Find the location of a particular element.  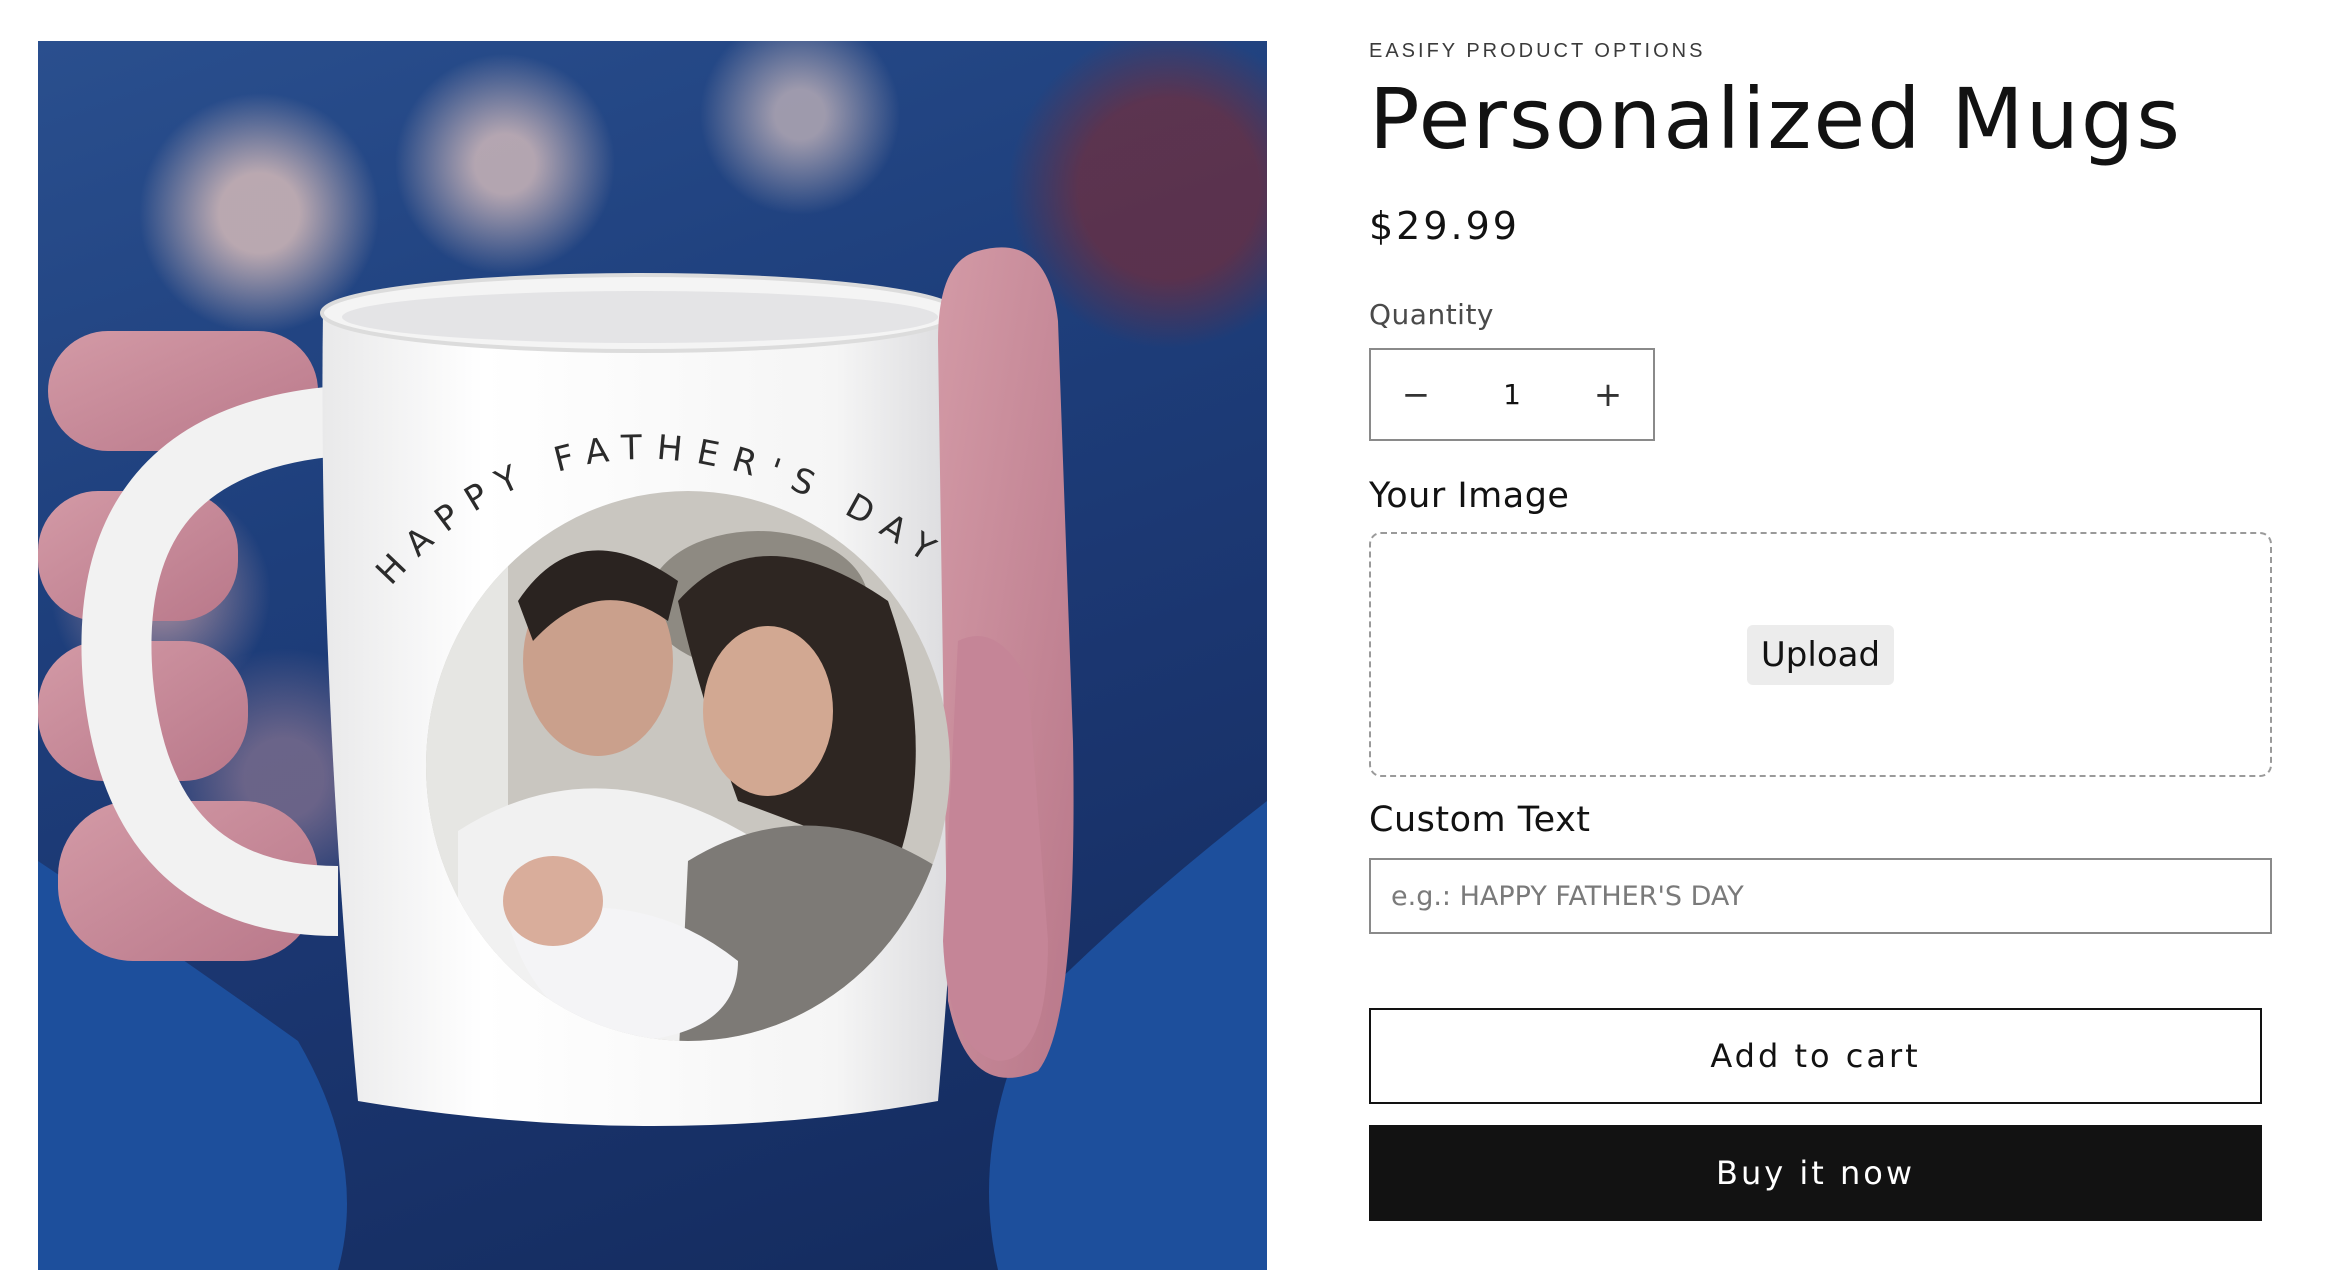

buy-it-now-button: Buy it now is located at coordinates (1815, 1173).